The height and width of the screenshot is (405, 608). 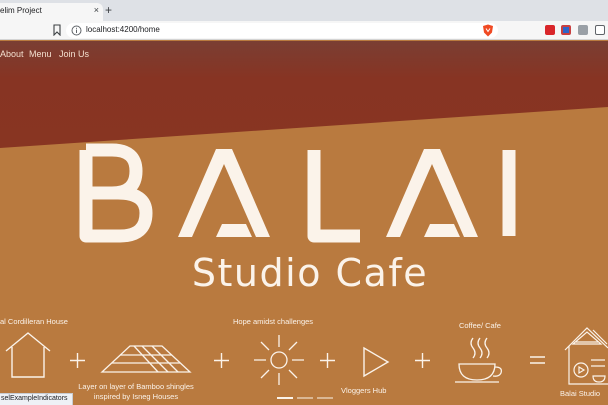 I want to click on caption-hope: Hope amidst challenges, so click(x=273, y=321).